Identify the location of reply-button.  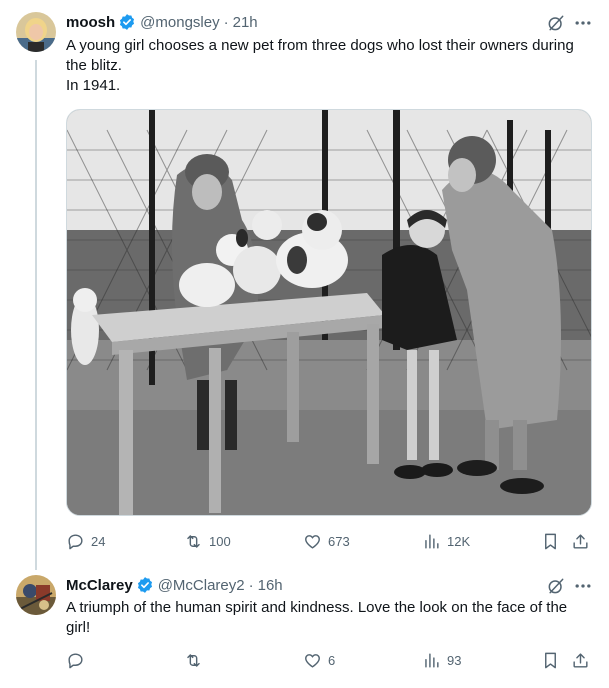
(78, 660).